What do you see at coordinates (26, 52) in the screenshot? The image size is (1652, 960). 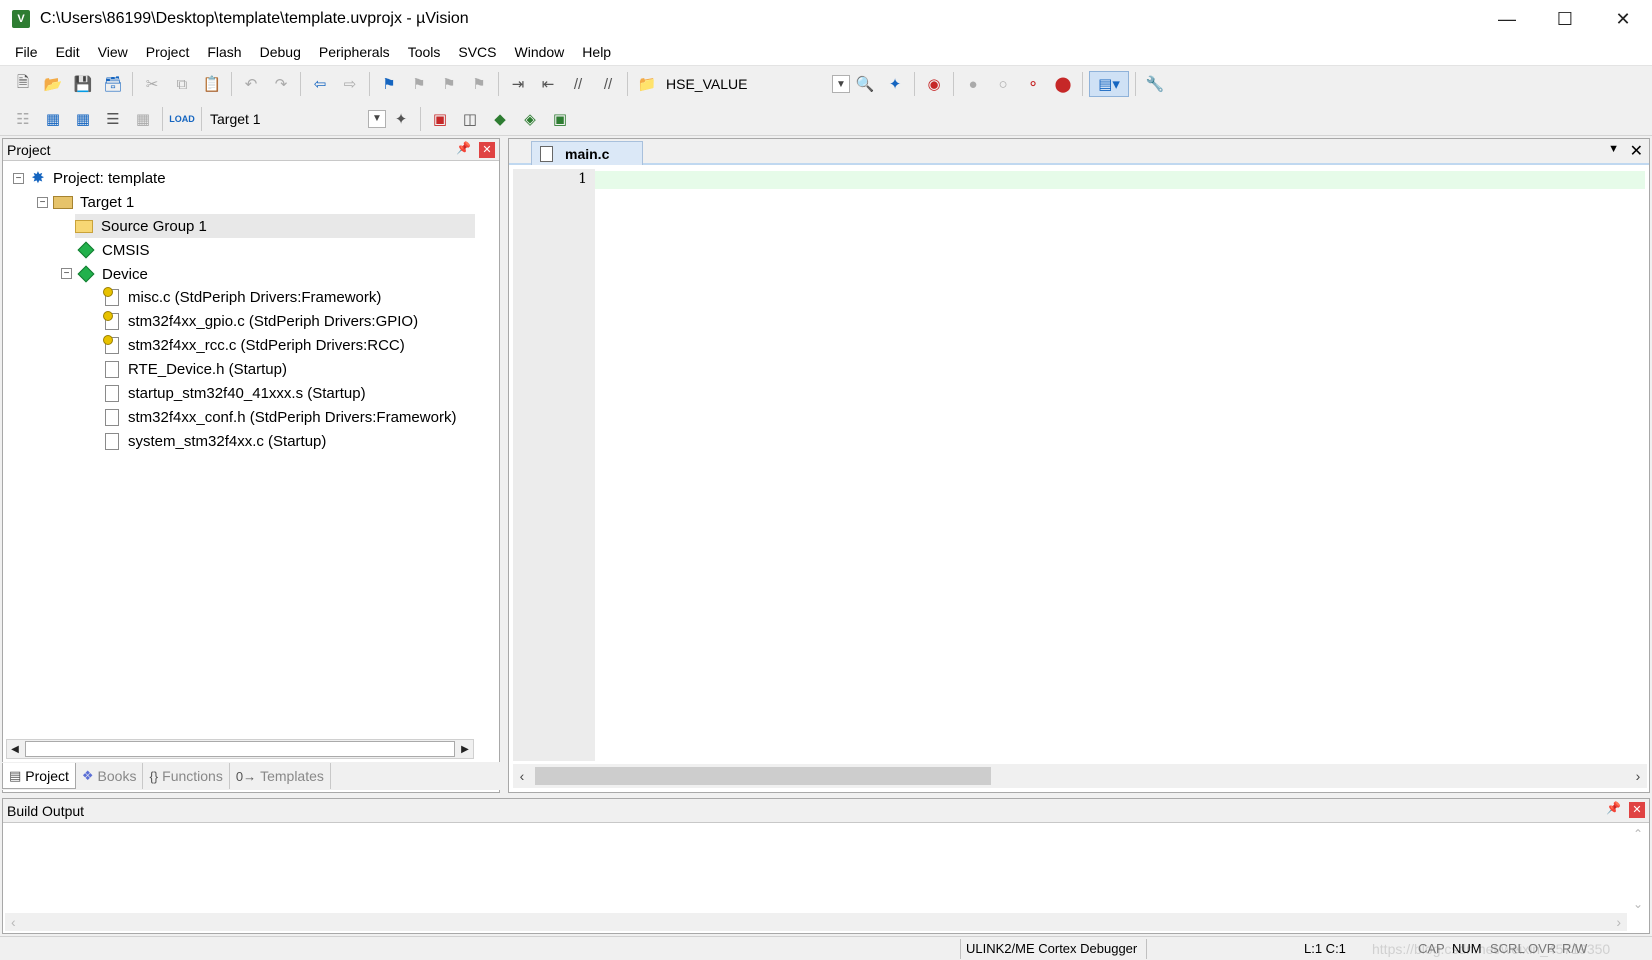 I see `menu-file: File` at bounding box center [26, 52].